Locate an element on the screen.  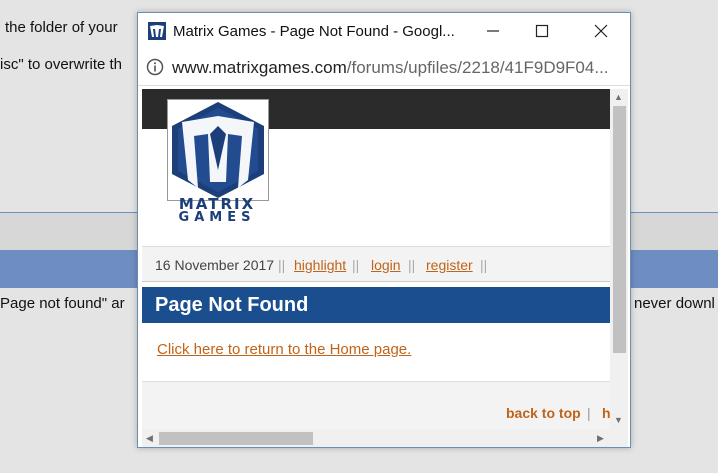
horizontal-scroll-thumb is located at coordinates (236, 438).